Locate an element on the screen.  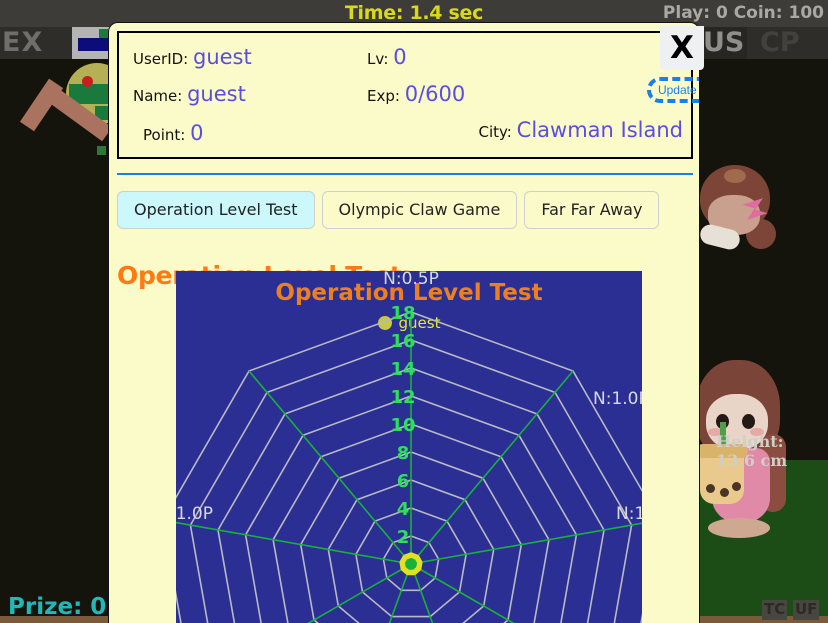
exp-row: Exp: 0/600 is located at coordinates (416, 94).